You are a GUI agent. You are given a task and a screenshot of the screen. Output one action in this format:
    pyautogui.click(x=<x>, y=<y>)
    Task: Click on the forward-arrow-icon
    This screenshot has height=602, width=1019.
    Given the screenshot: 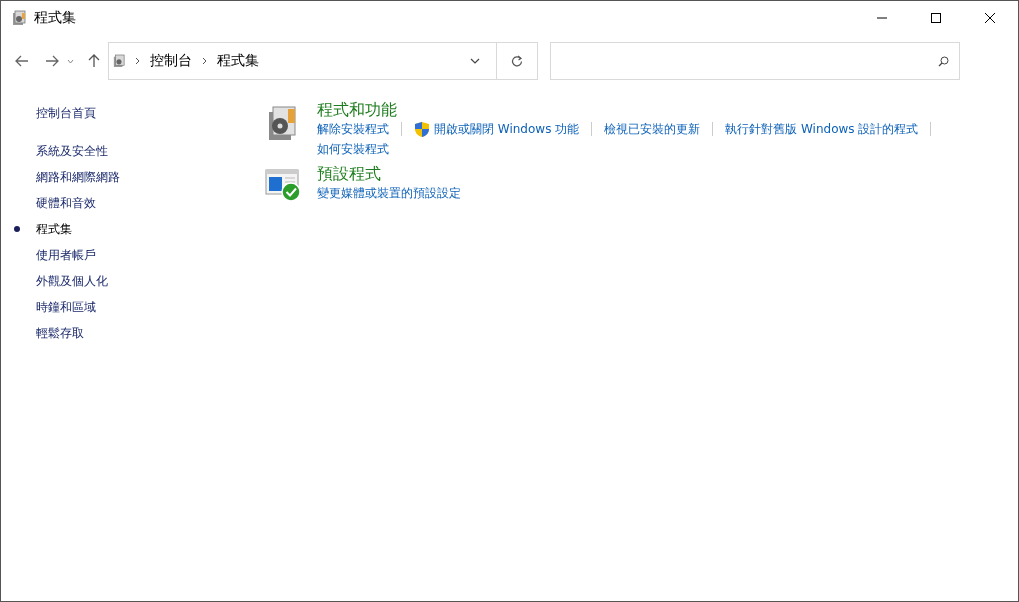 What is the action you would take?
    pyautogui.click(x=52, y=61)
    